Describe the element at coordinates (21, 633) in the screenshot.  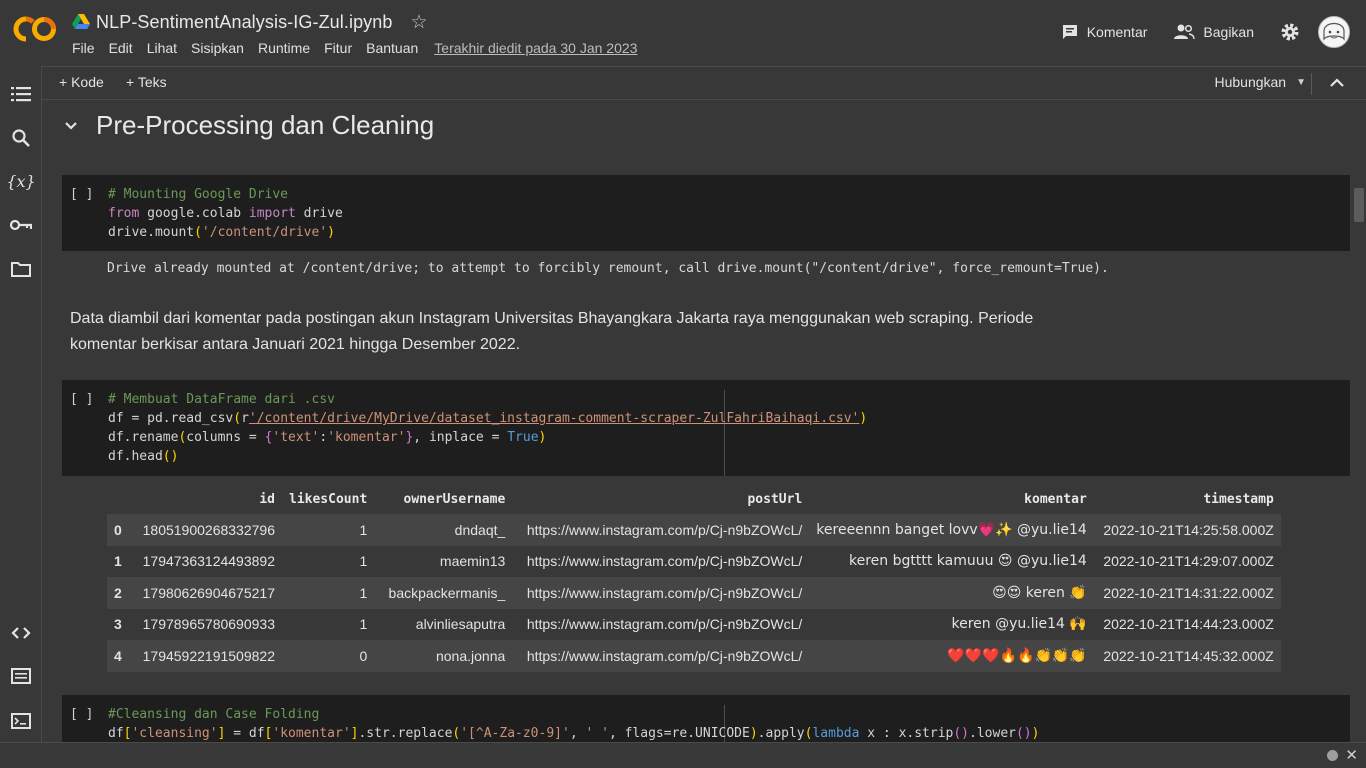
I see `code-snippets-icon` at that location.